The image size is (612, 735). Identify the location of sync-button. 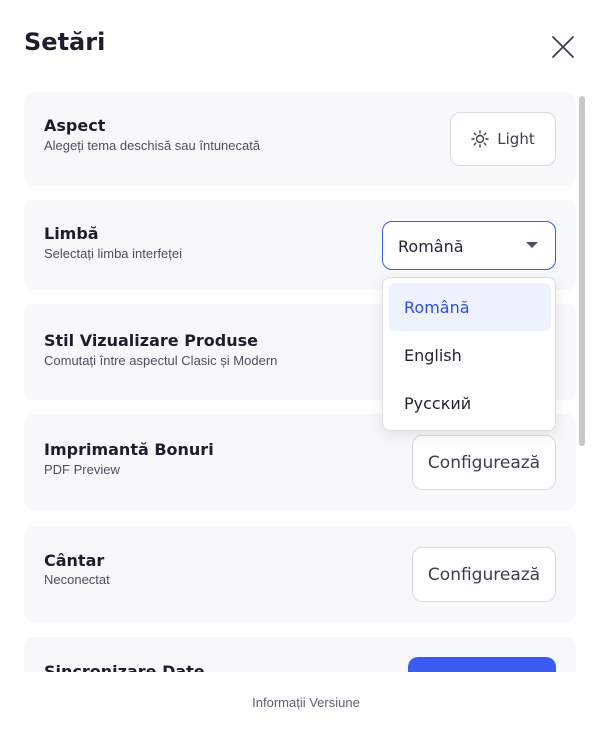
(482, 664).